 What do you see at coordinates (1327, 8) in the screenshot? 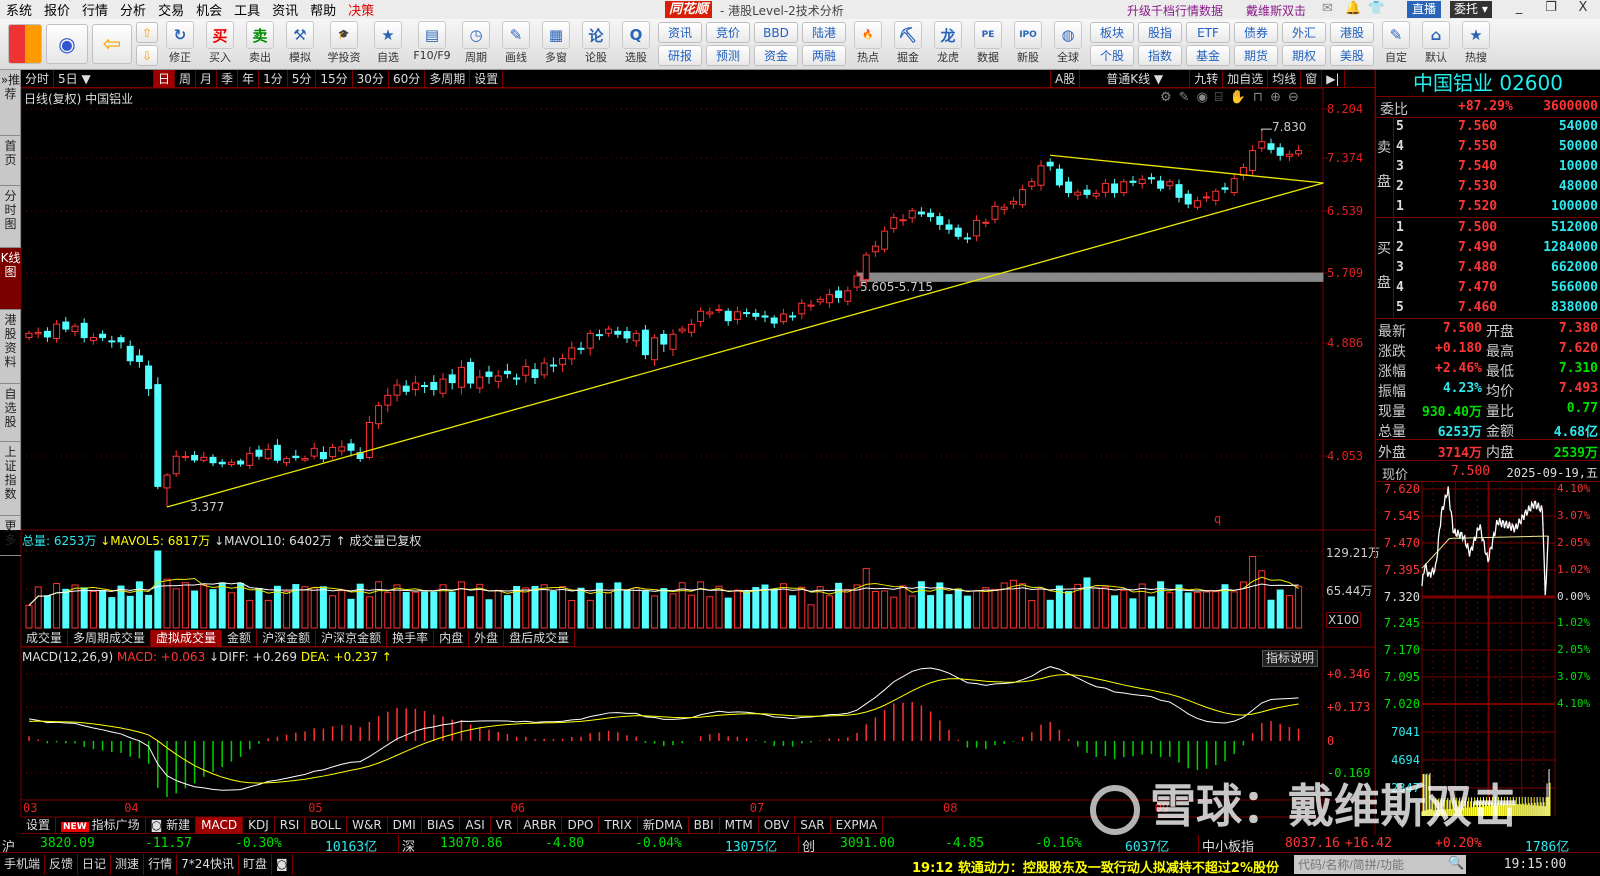
I see `mail-icon: ✉` at bounding box center [1327, 8].